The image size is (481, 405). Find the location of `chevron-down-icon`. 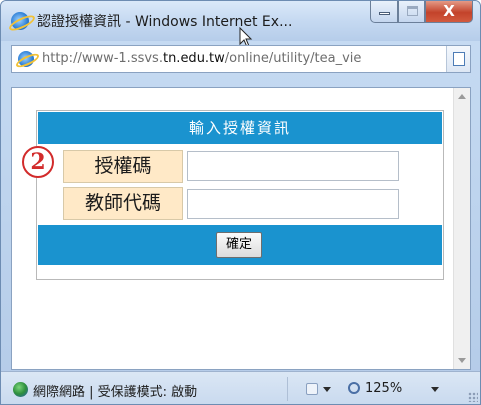

chevron-down-icon is located at coordinates (327, 389).